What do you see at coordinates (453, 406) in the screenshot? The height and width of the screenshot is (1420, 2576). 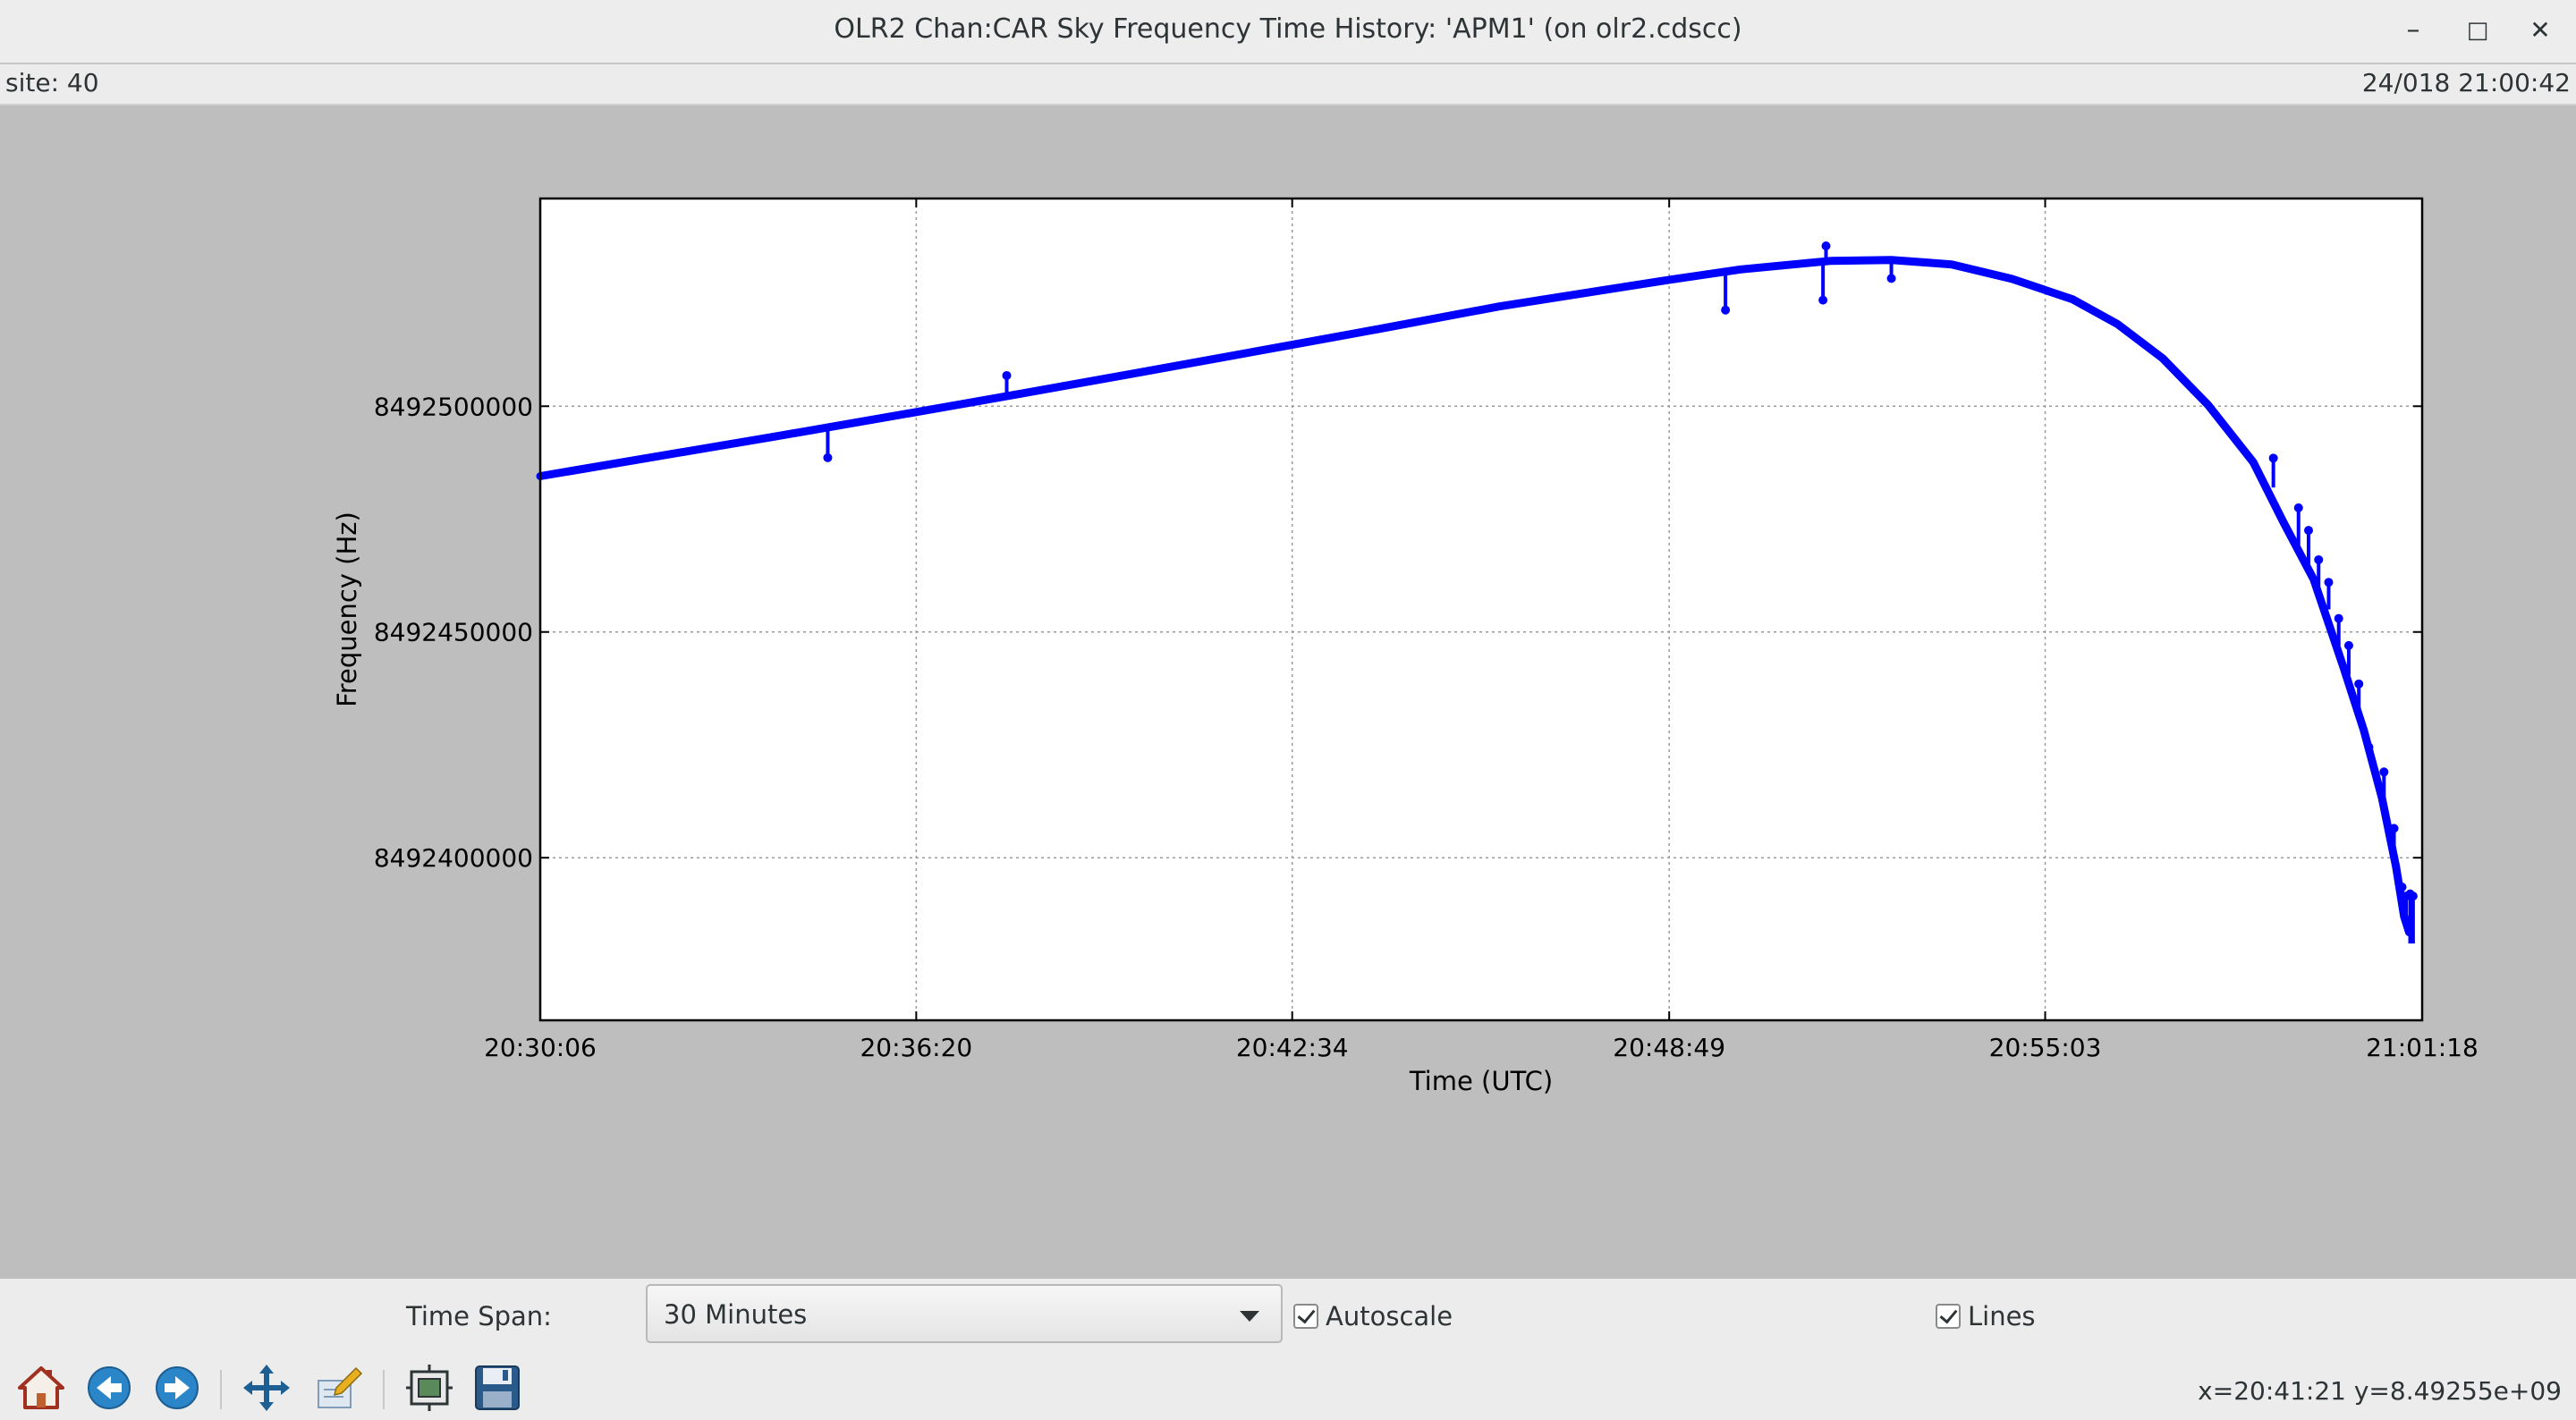 I see `y-tick-label: 8492500000` at bounding box center [453, 406].